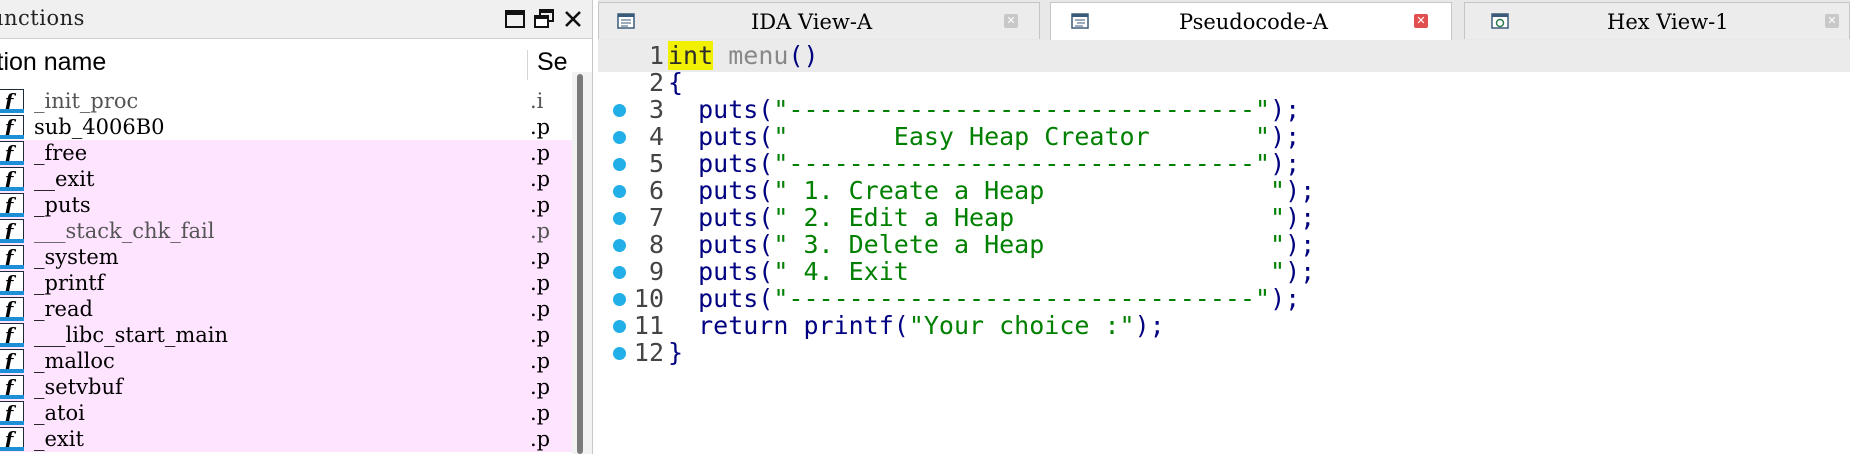 Image resolution: width=1850 pixels, height=454 pixels. Describe the element at coordinates (676, 352) in the screenshot. I see `code-token: }` at that location.